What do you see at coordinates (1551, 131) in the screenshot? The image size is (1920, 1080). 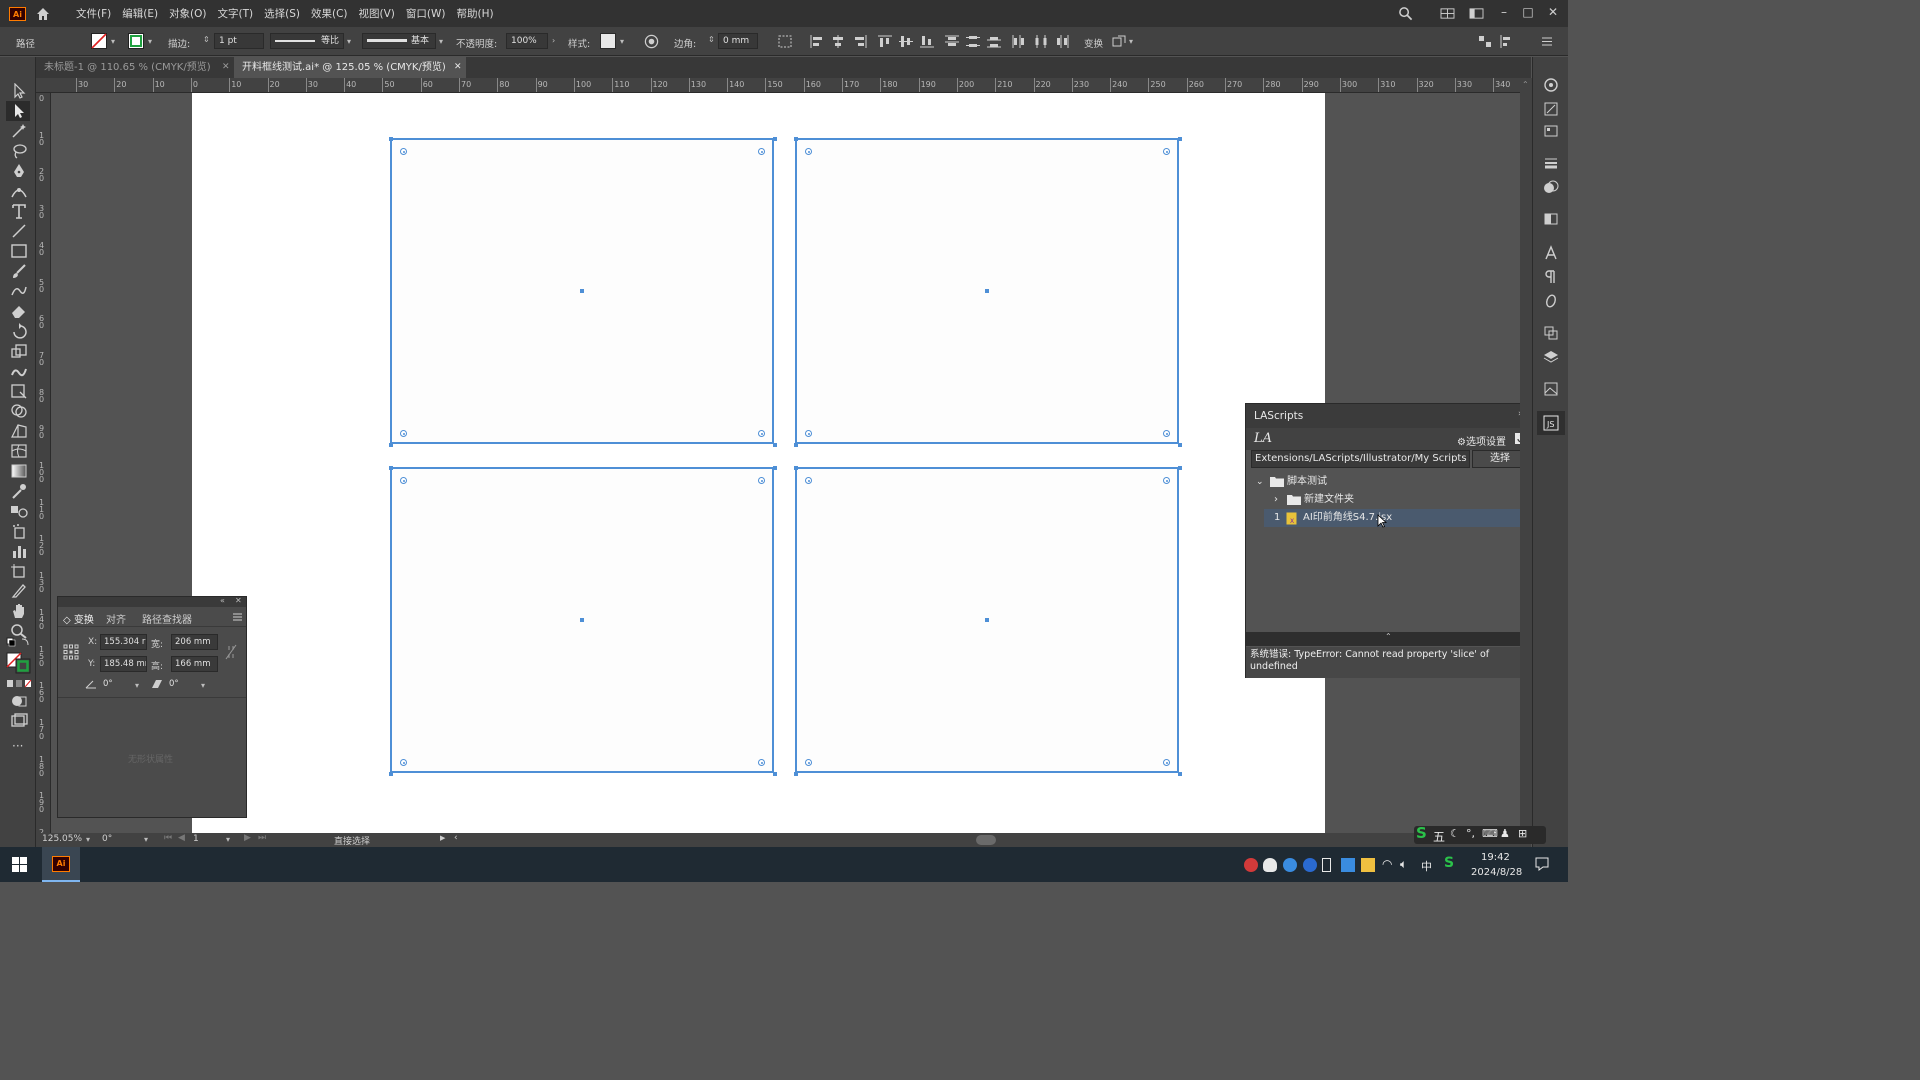 I see `asset-export-icon` at bounding box center [1551, 131].